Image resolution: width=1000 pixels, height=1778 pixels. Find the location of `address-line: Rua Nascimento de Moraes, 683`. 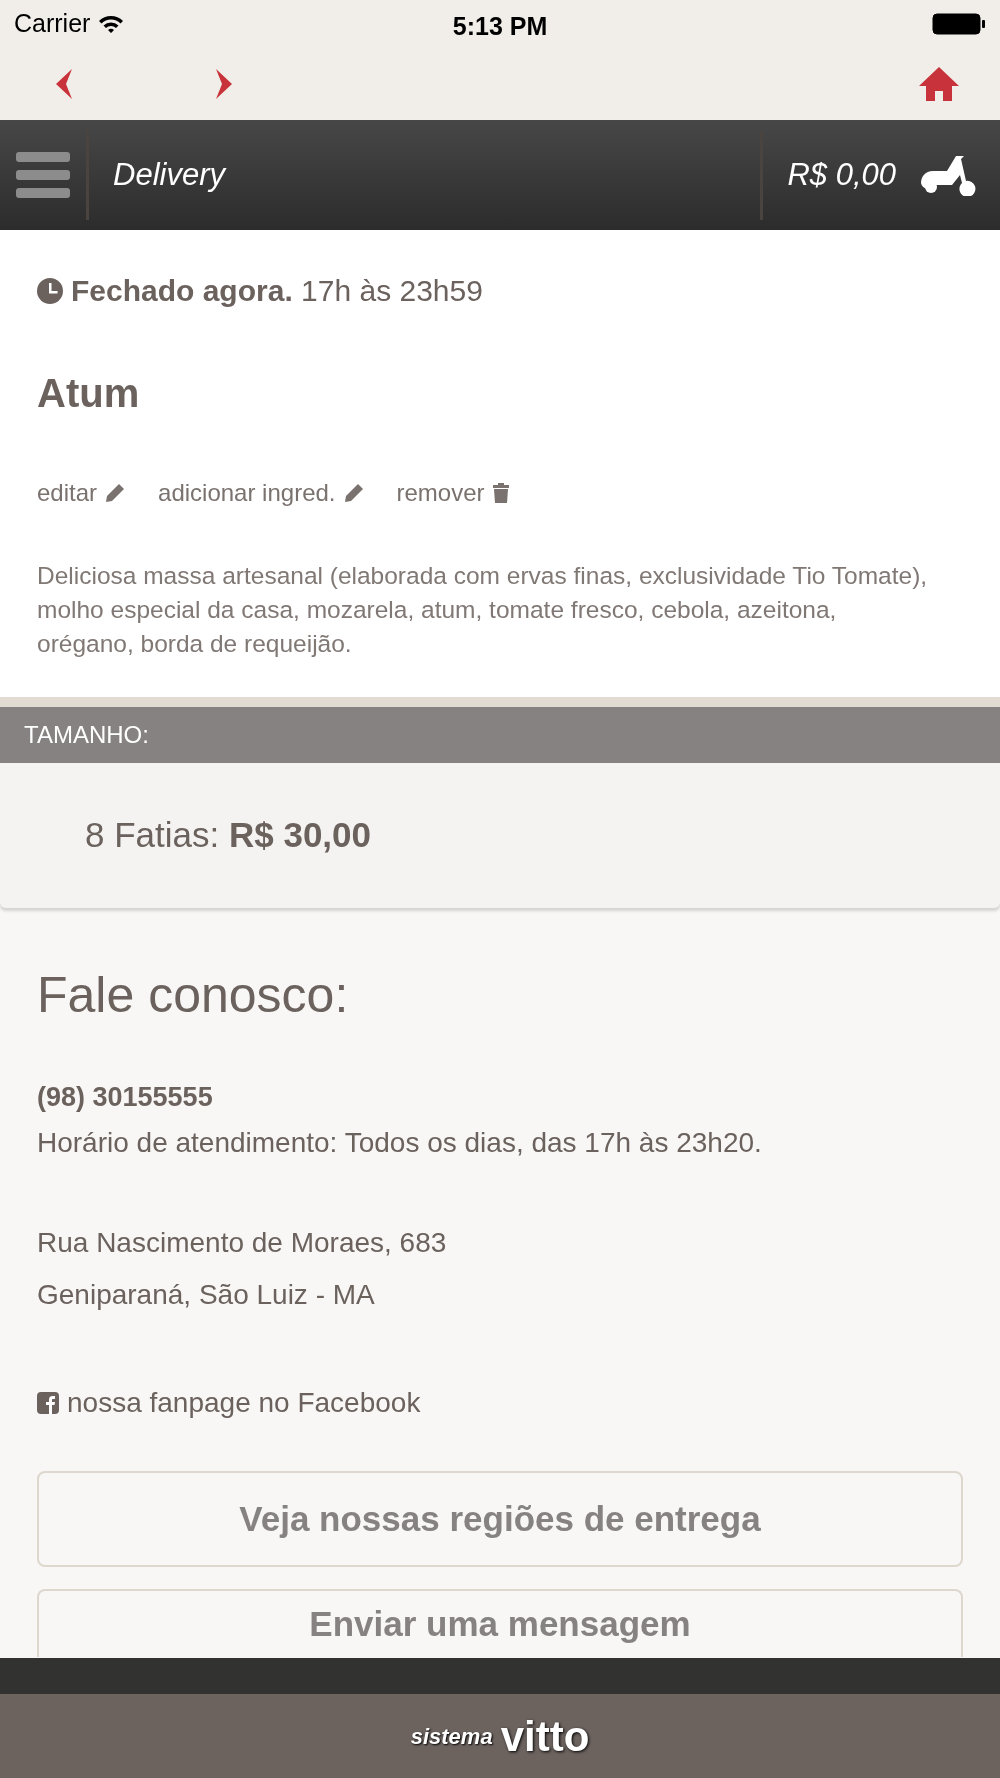

address-line: Rua Nascimento de Moraes, 683 is located at coordinates (242, 1243).